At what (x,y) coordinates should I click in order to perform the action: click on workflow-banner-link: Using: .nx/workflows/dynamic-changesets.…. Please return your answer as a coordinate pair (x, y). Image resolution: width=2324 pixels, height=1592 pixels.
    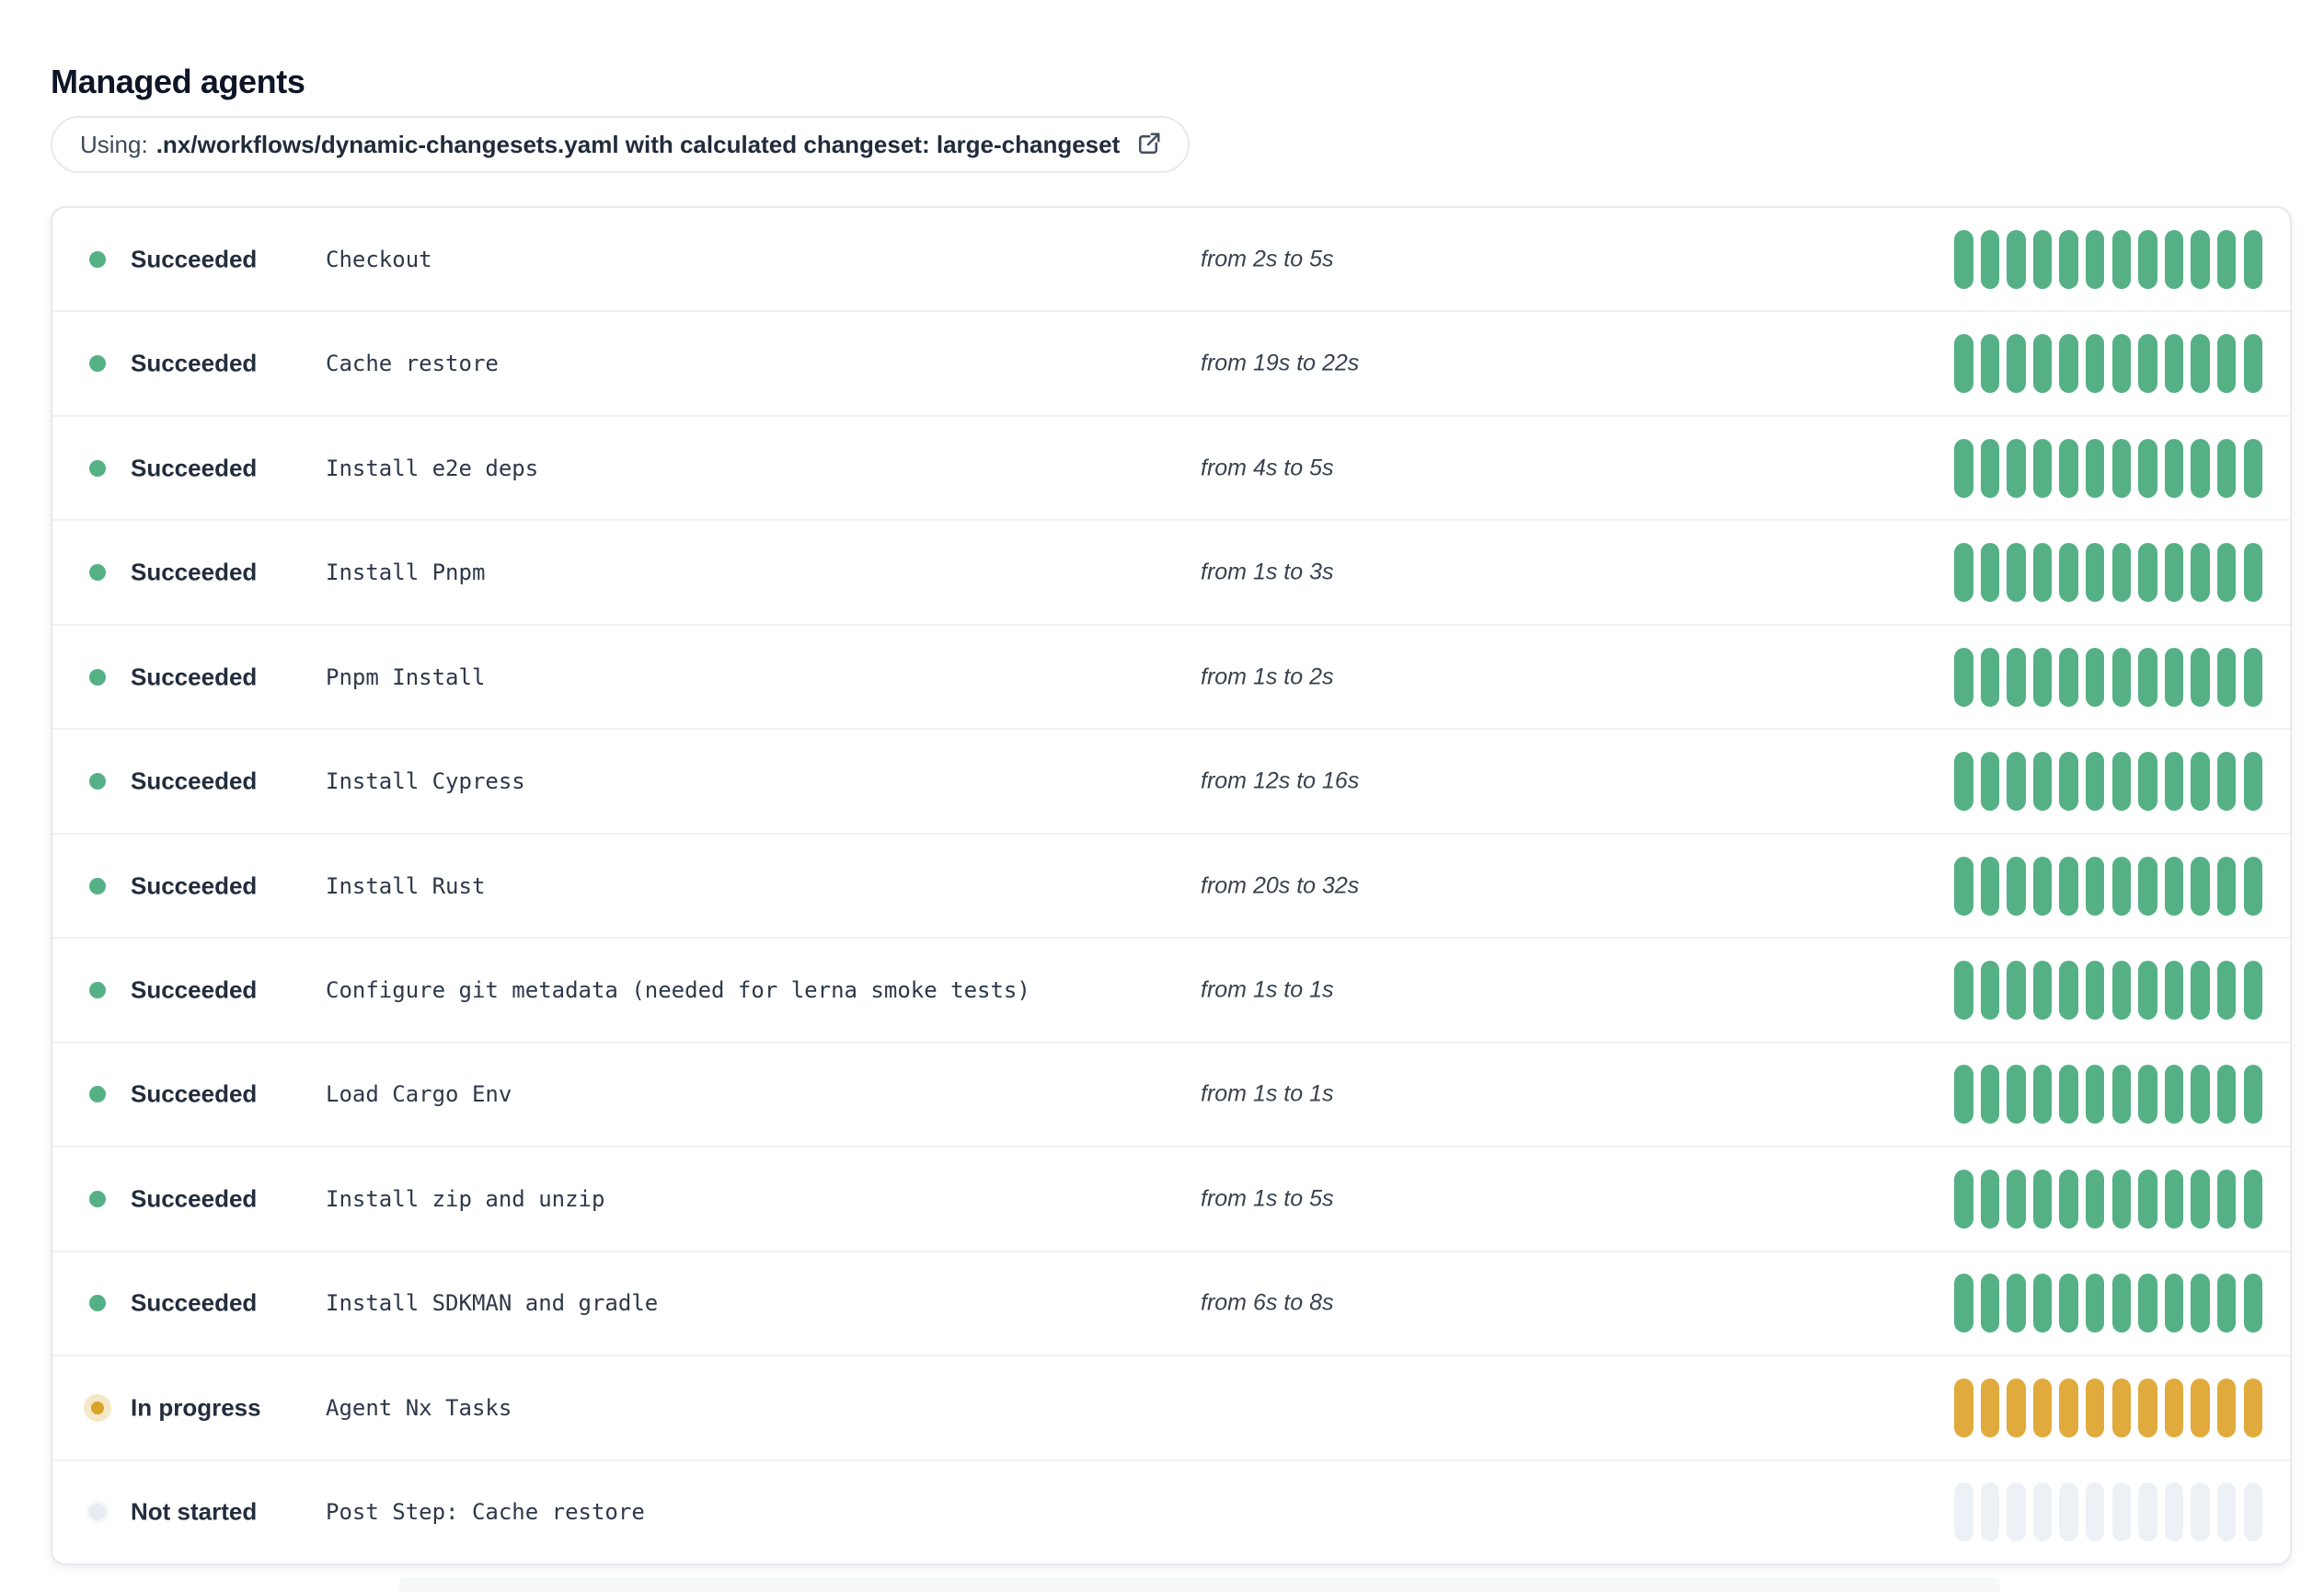
    Looking at the image, I should click on (621, 144).